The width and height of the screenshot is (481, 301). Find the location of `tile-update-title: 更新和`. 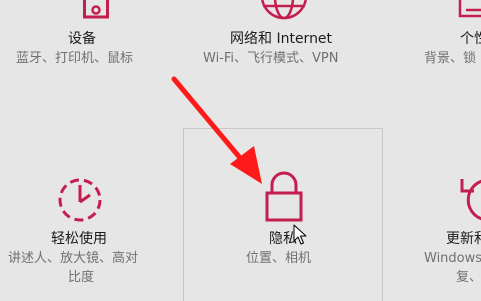

tile-update-title: 更新和 is located at coordinates (463, 239).